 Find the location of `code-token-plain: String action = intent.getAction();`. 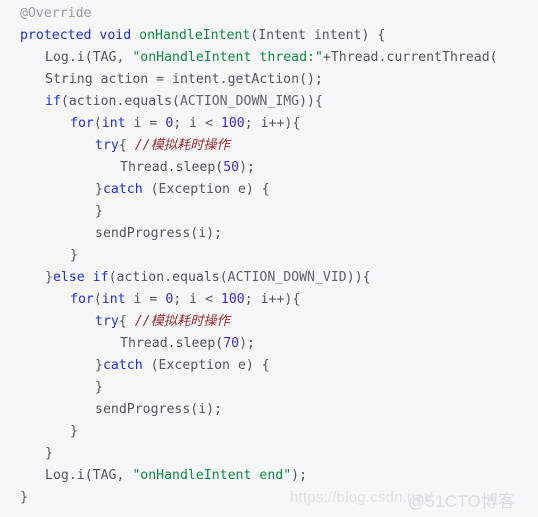

code-token-plain: String action = intent.getAction(); is located at coordinates (184, 79).